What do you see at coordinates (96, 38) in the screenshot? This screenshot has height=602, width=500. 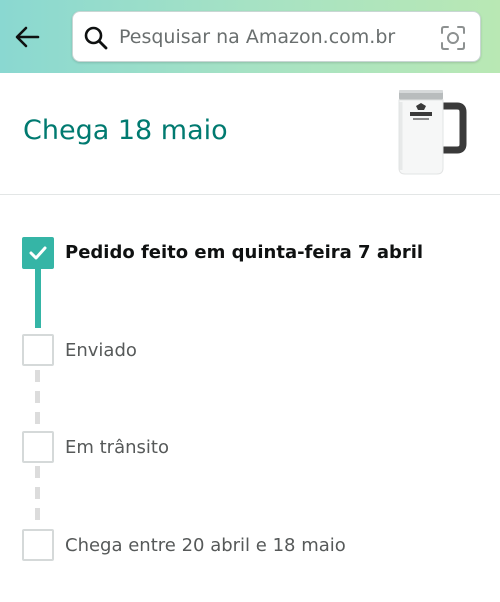 I see `search-icon` at bounding box center [96, 38].